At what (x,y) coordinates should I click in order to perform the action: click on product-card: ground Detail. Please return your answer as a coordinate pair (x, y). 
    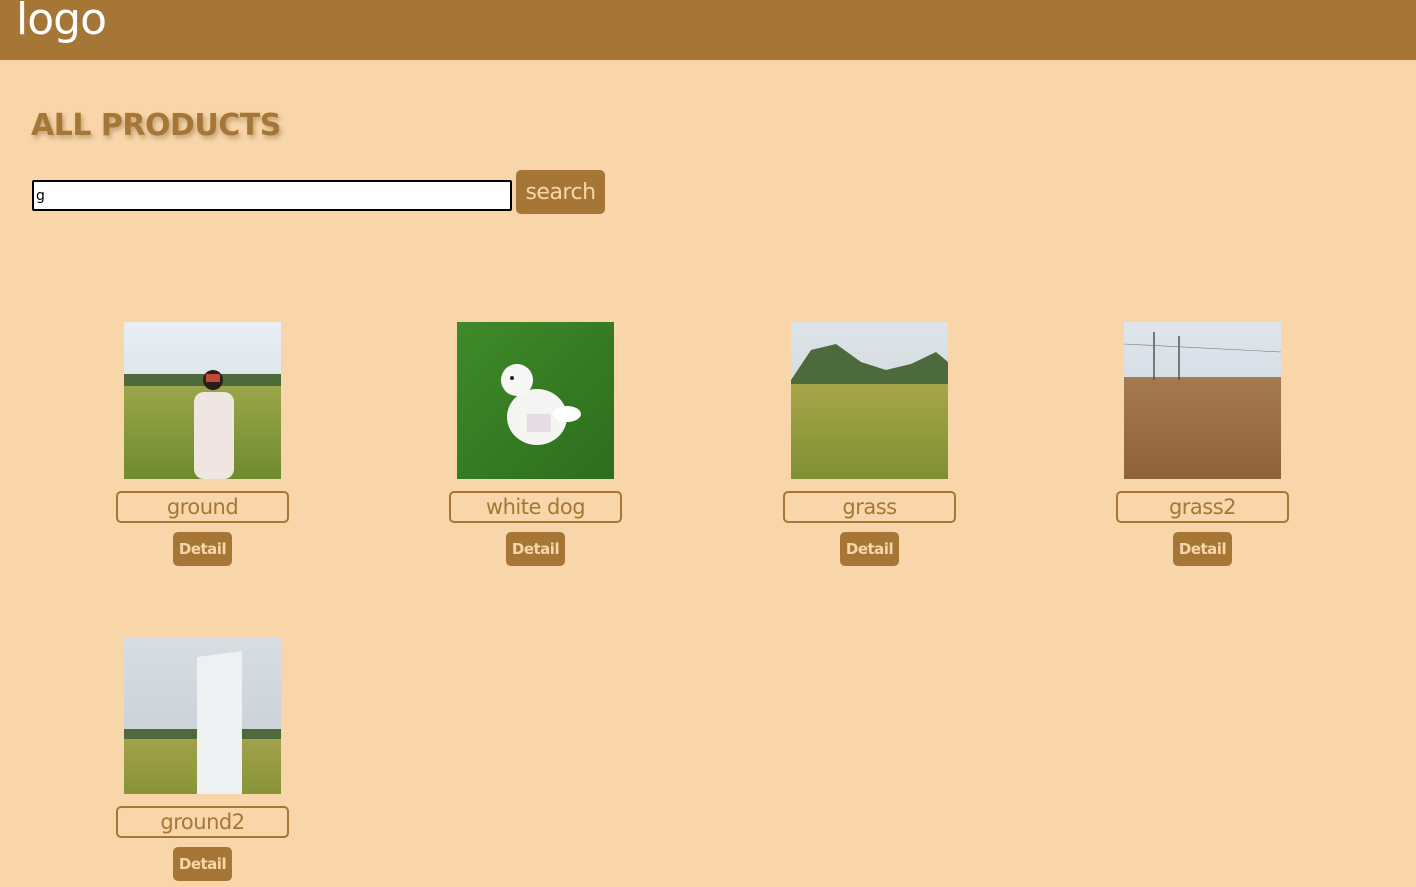
    Looking at the image, I should click on (206, 447).